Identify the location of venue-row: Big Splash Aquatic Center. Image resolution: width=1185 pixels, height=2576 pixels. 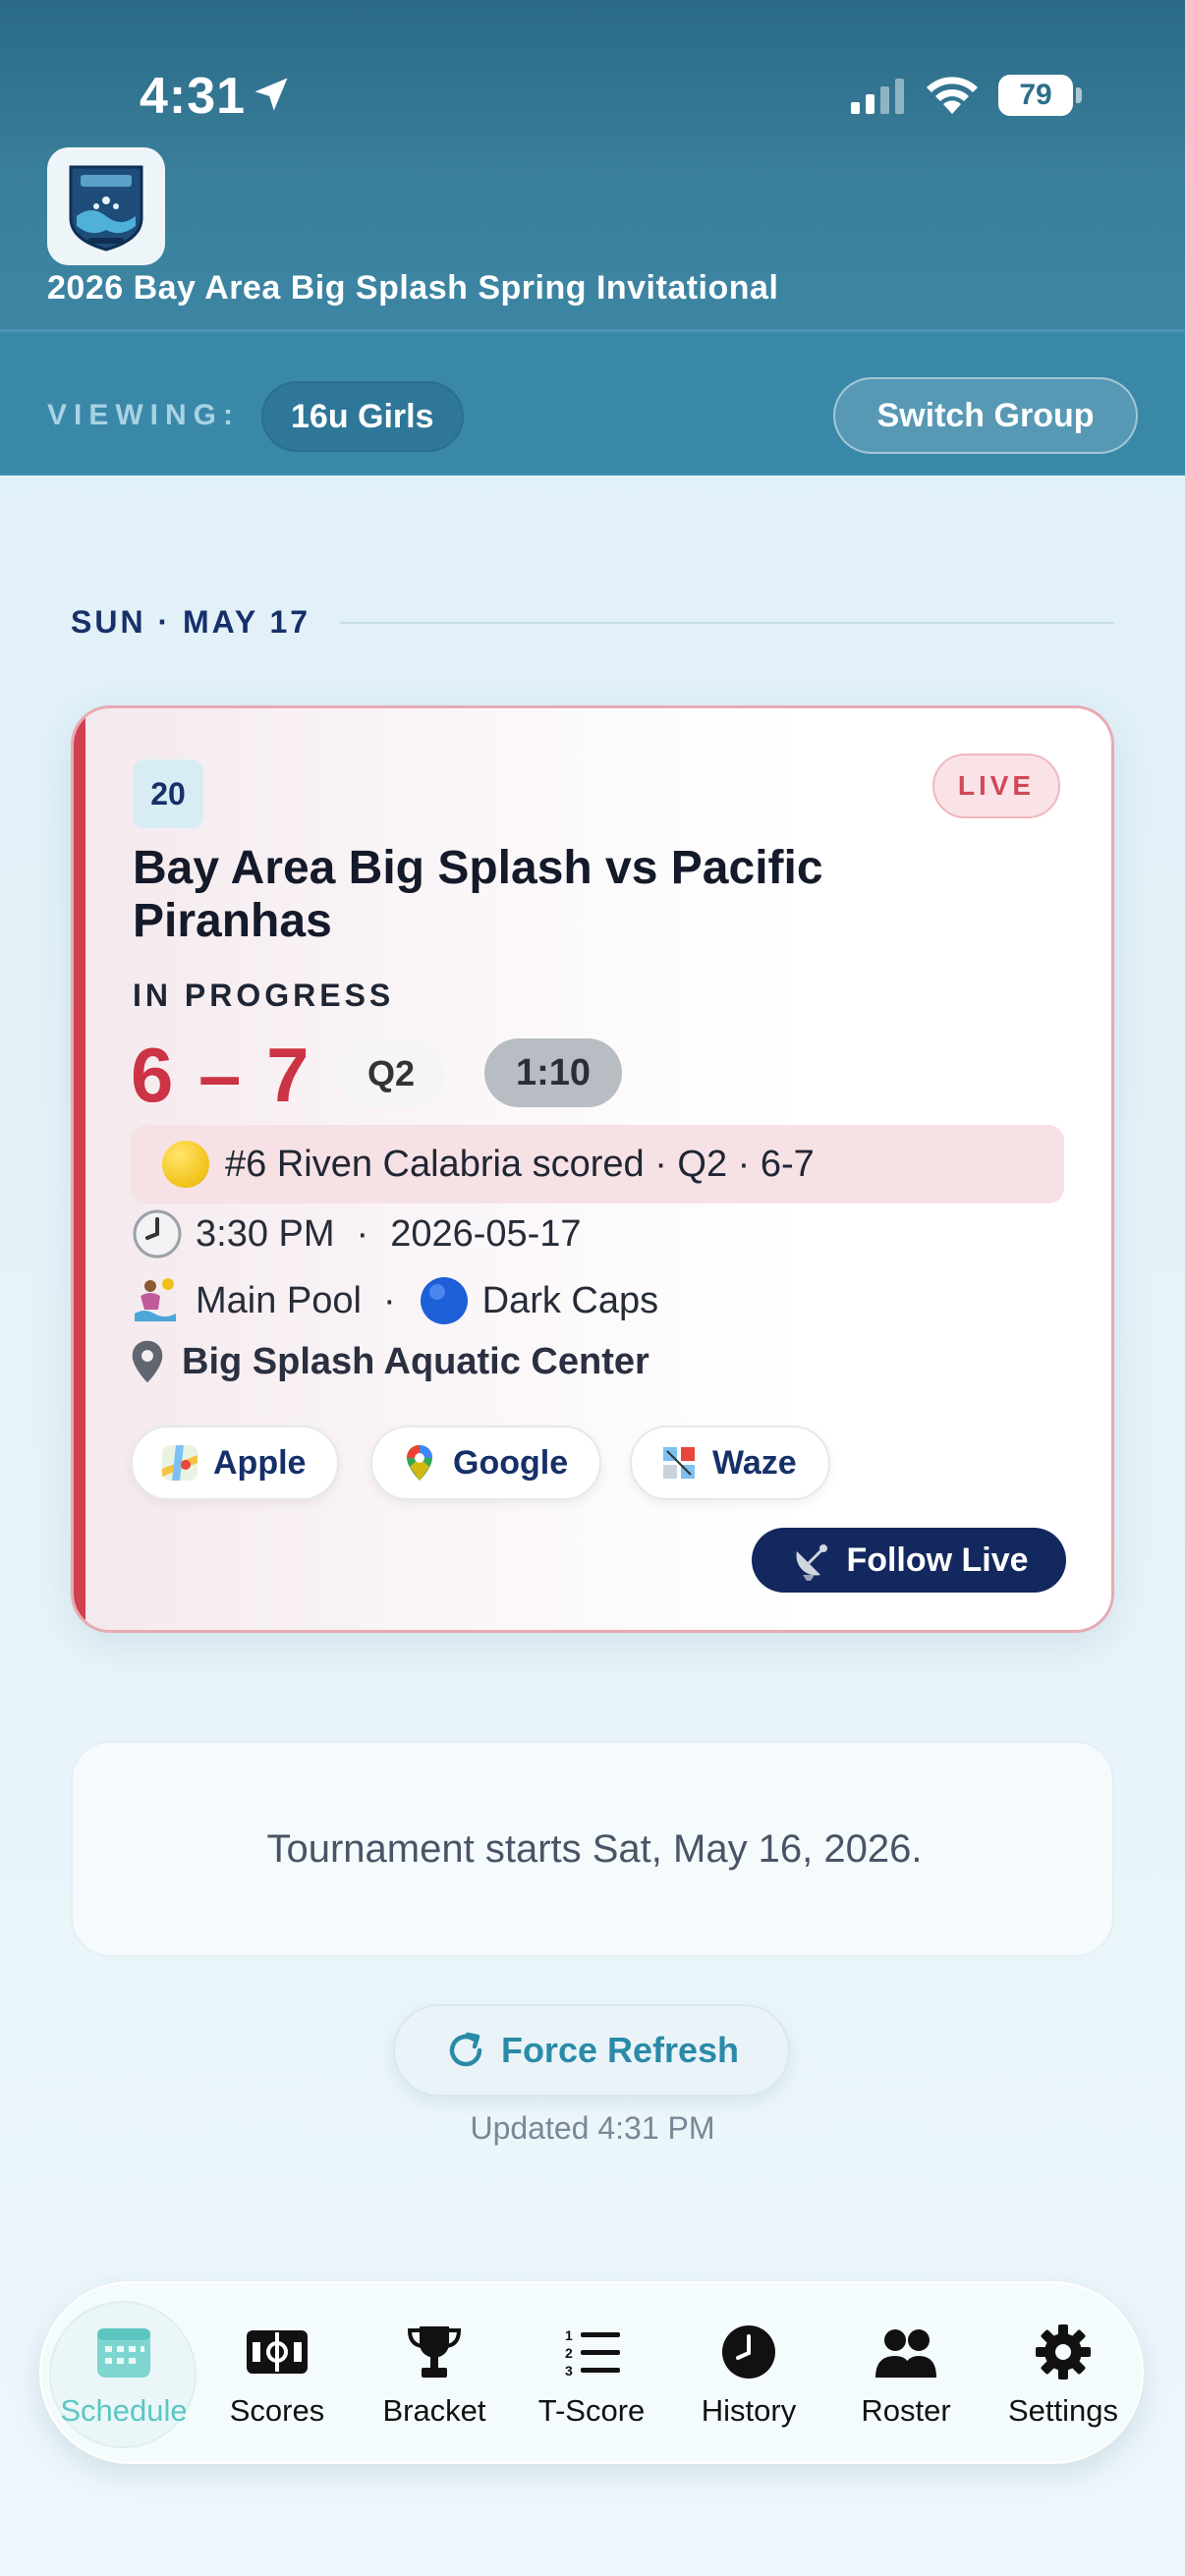
(390, 1361).